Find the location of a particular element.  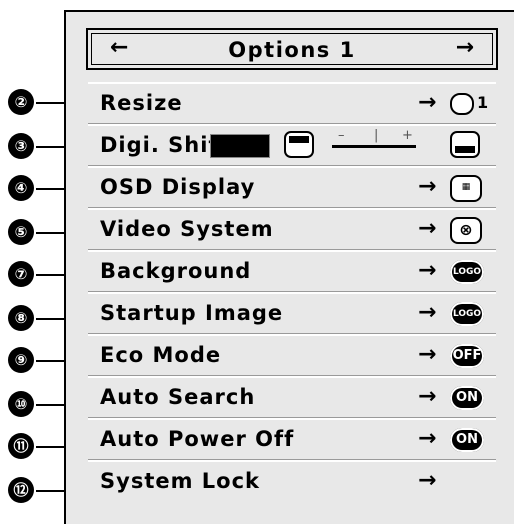

slider-plus: + is located at coordinates (407, 135).